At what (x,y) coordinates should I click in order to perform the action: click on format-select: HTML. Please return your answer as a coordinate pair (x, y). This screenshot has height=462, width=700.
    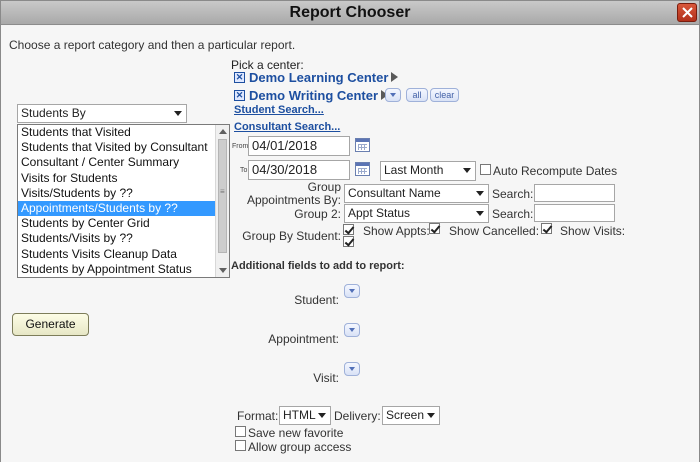
    Looking at the image, I should click on (305, 415).